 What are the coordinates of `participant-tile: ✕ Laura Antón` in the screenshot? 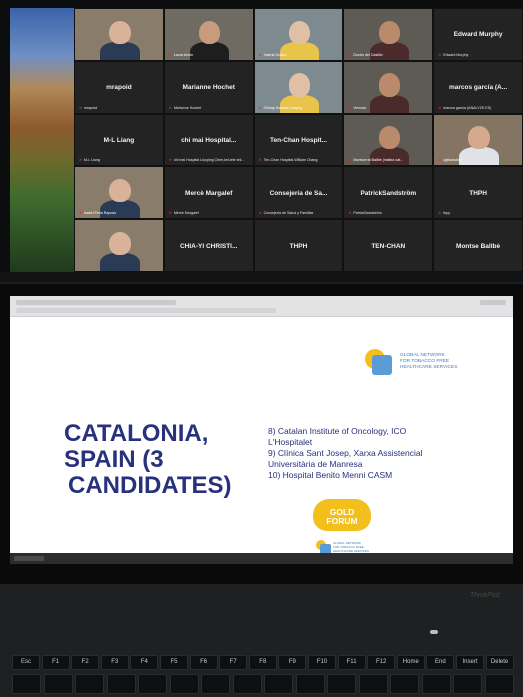 It's located at (208, 34).